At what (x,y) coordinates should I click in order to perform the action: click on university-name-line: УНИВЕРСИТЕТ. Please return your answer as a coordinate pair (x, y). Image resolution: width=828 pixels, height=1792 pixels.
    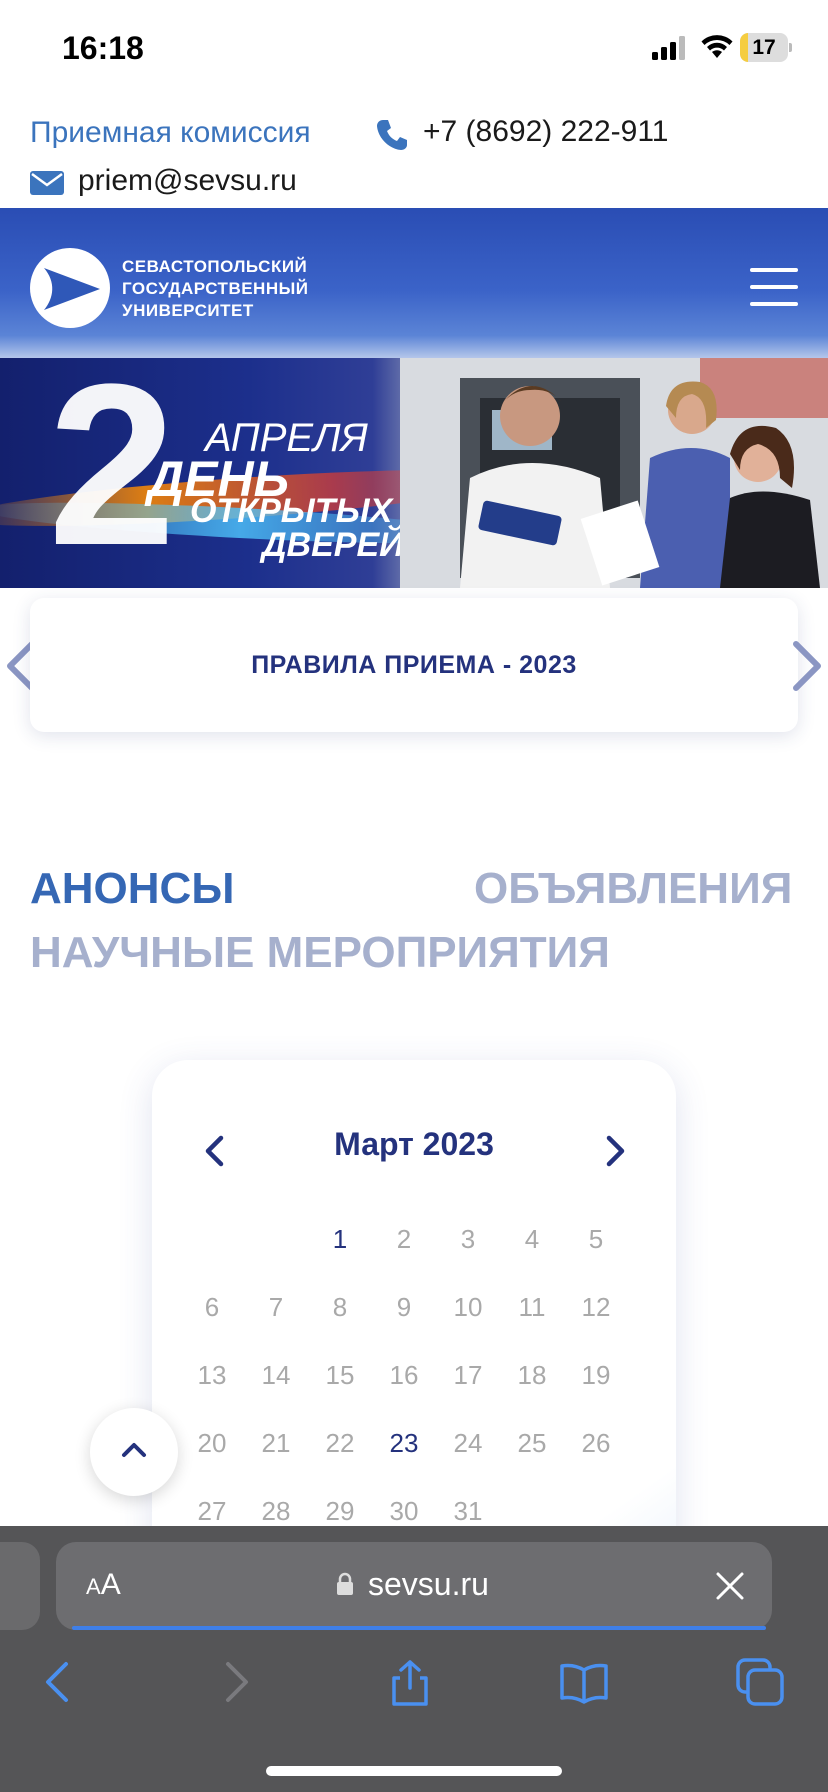
    Looking at the image, I should click on (188, 310).